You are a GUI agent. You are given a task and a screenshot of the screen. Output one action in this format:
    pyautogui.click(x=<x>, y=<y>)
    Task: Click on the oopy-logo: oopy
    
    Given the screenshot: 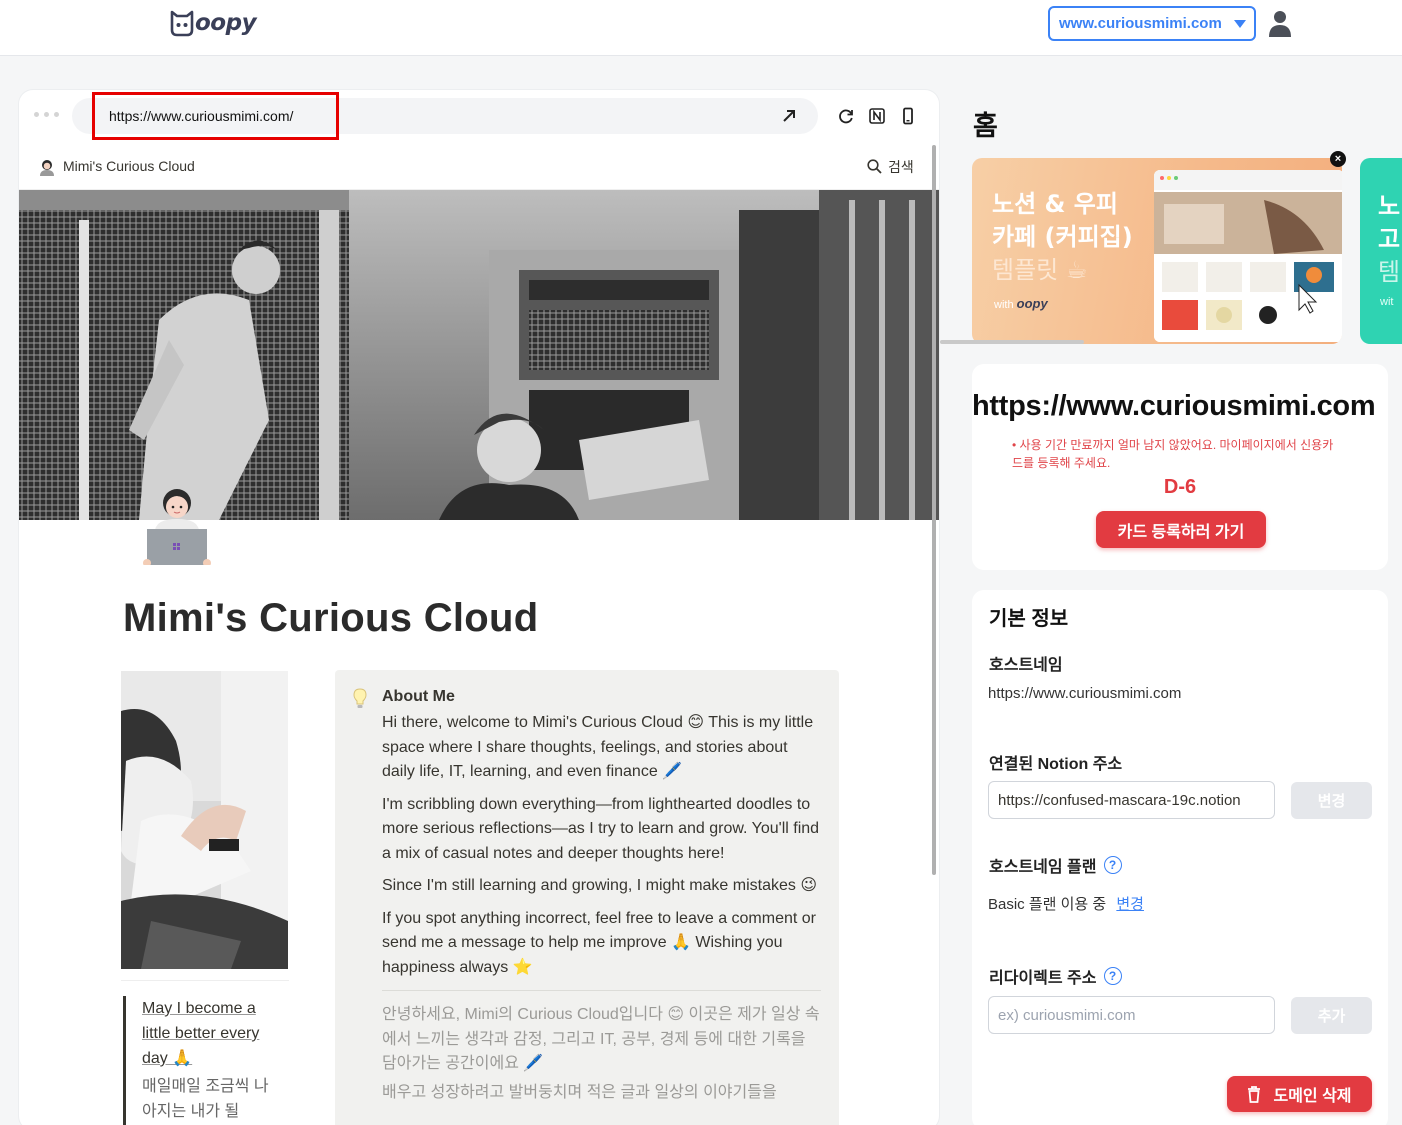 What is the action you would take?
    pyautogui.click(x=212, y=23)
    